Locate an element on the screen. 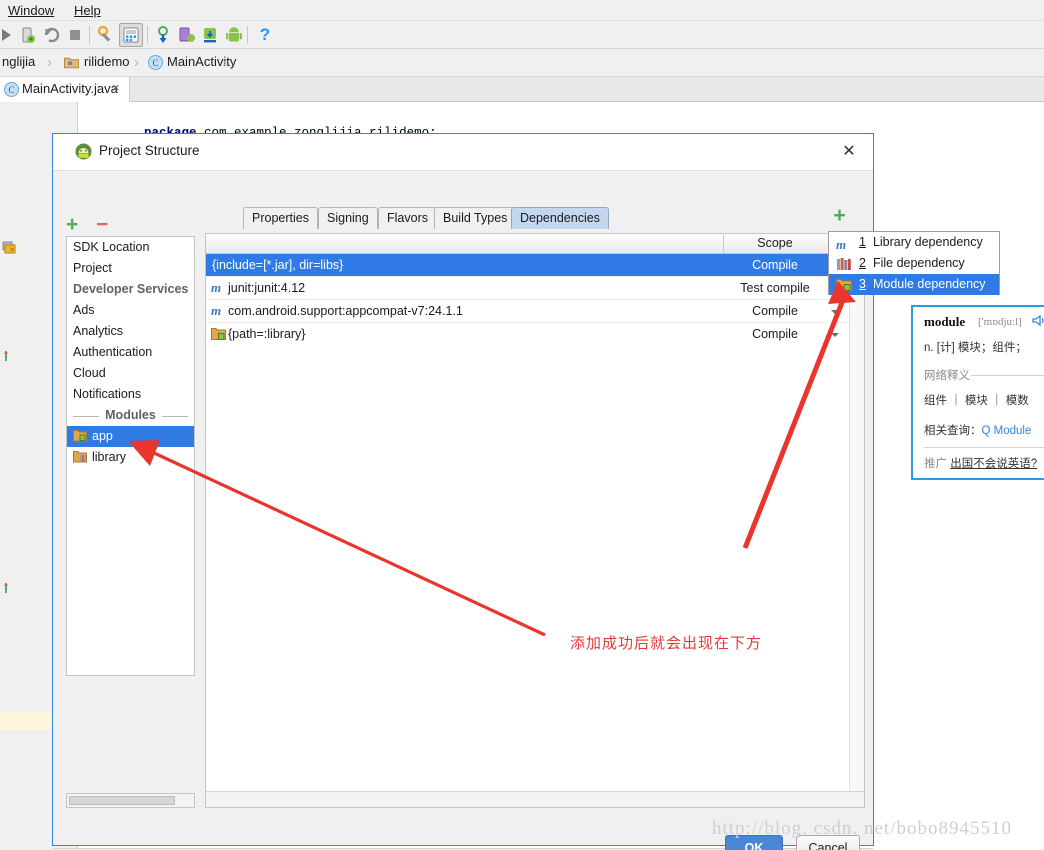 The image size is (1044, 850). sidebar-item-analytics: Analytics is located at coordinates (130, 331).